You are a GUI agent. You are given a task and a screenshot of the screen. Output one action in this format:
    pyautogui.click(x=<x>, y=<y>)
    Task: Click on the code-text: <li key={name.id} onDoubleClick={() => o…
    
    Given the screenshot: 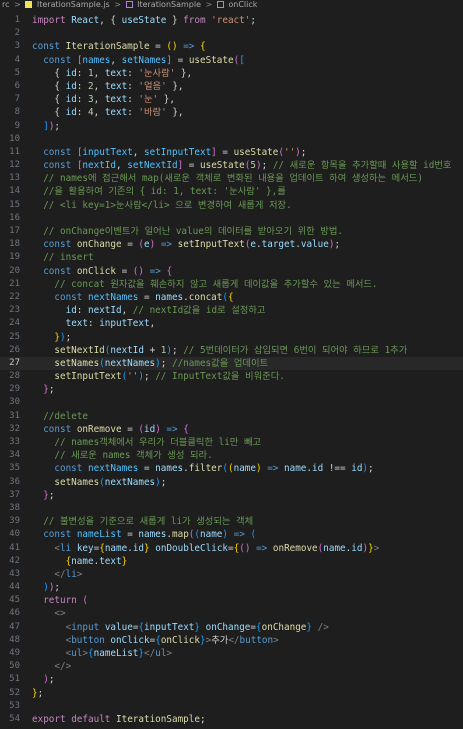 What is the action you would take?
    pyautogui.click(x=205, y=548)
    